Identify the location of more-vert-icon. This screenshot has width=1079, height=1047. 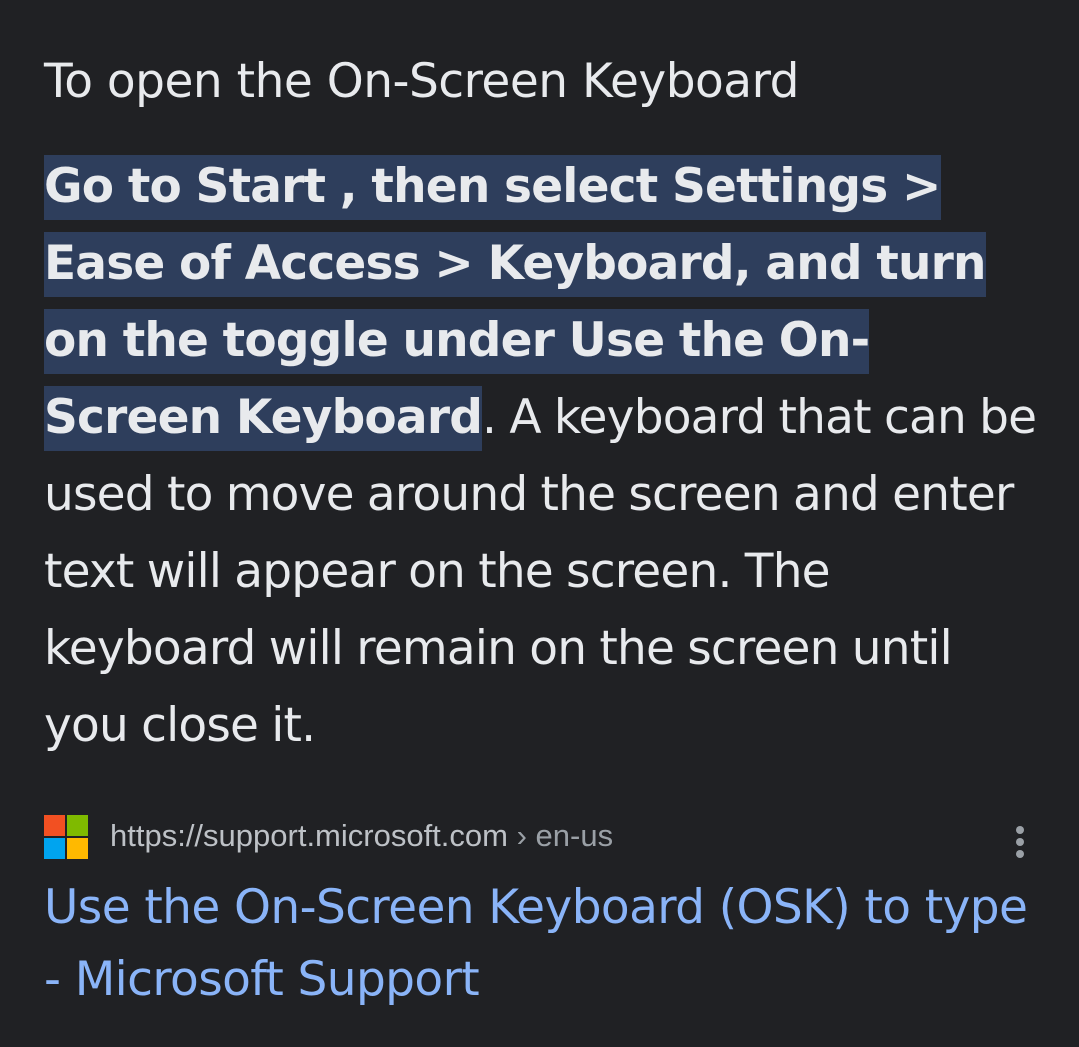
(1020, 842).